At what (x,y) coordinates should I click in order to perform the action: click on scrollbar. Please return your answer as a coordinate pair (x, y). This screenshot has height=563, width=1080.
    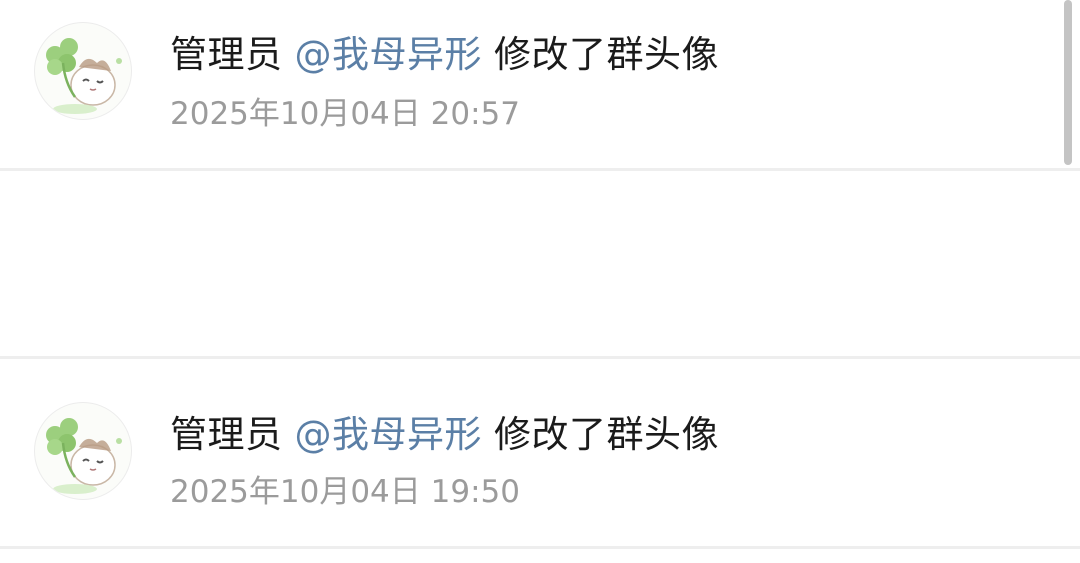
    Looking at the image, I should click on (1068, 82).